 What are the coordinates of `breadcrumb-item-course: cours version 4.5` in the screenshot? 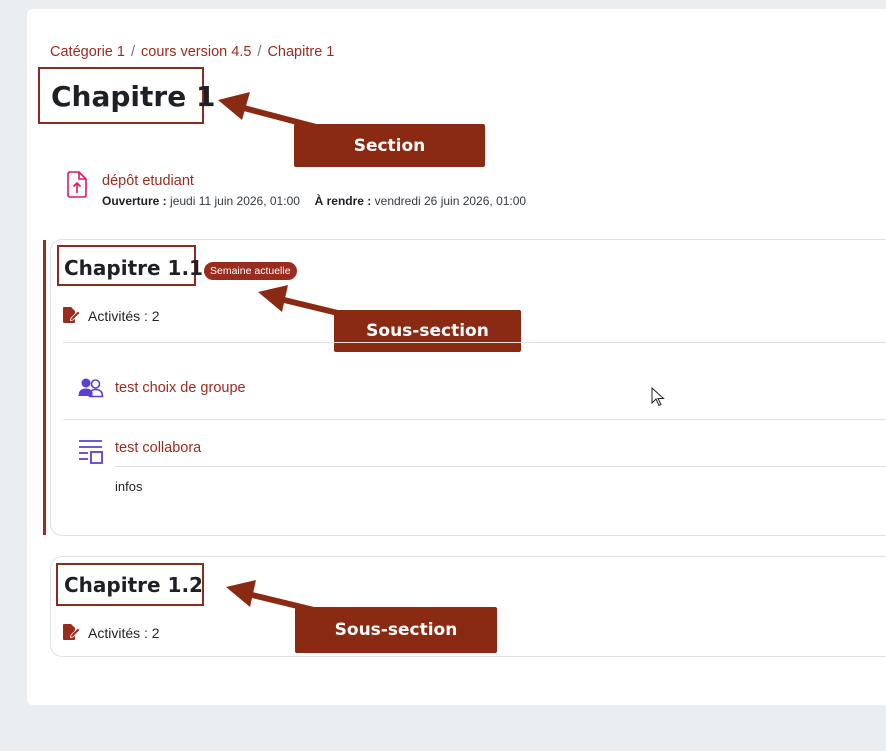 It's located at (196, 52).